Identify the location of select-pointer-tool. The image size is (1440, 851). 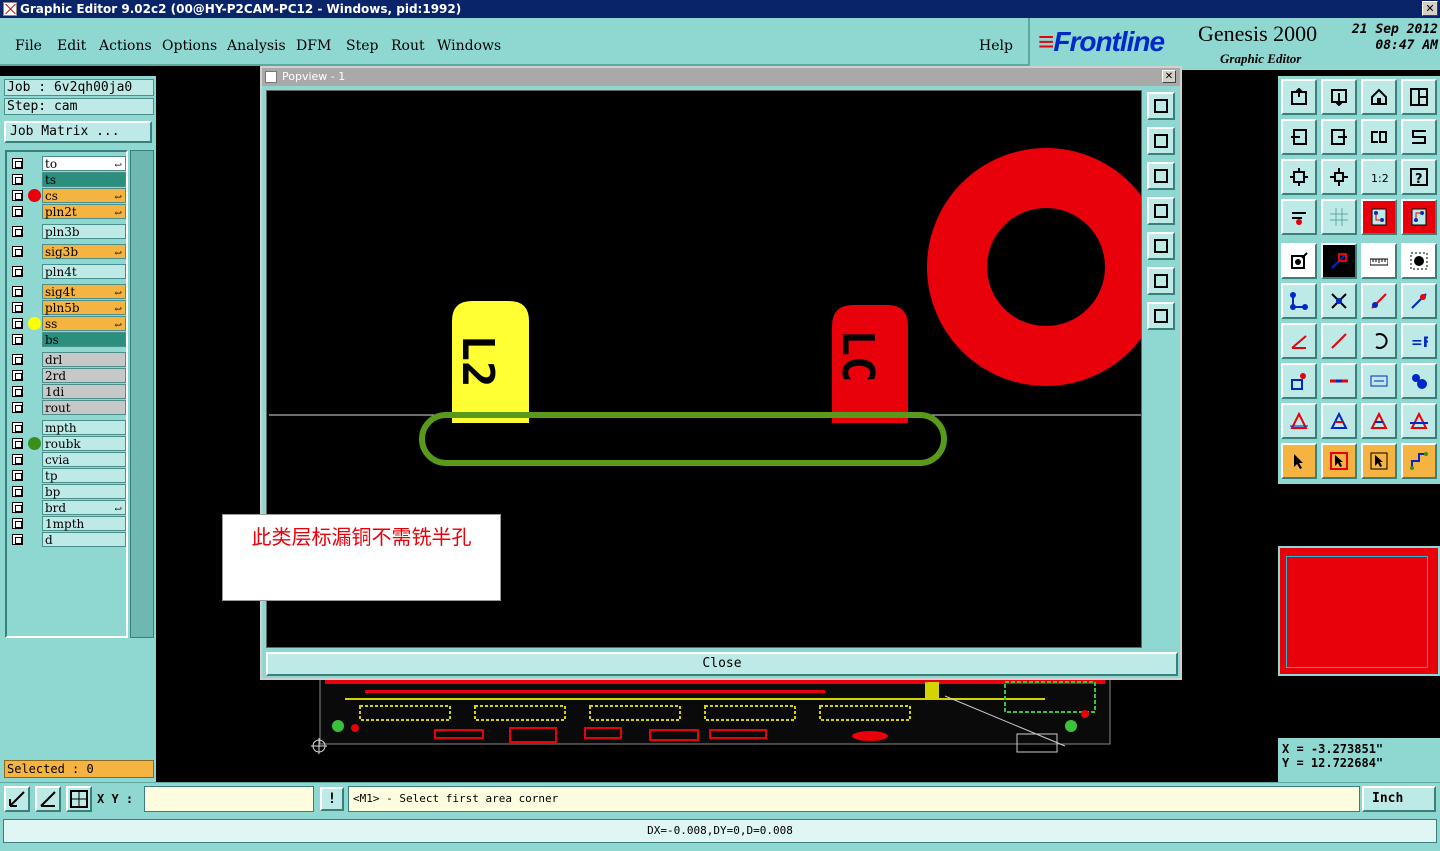
(1299, 461).